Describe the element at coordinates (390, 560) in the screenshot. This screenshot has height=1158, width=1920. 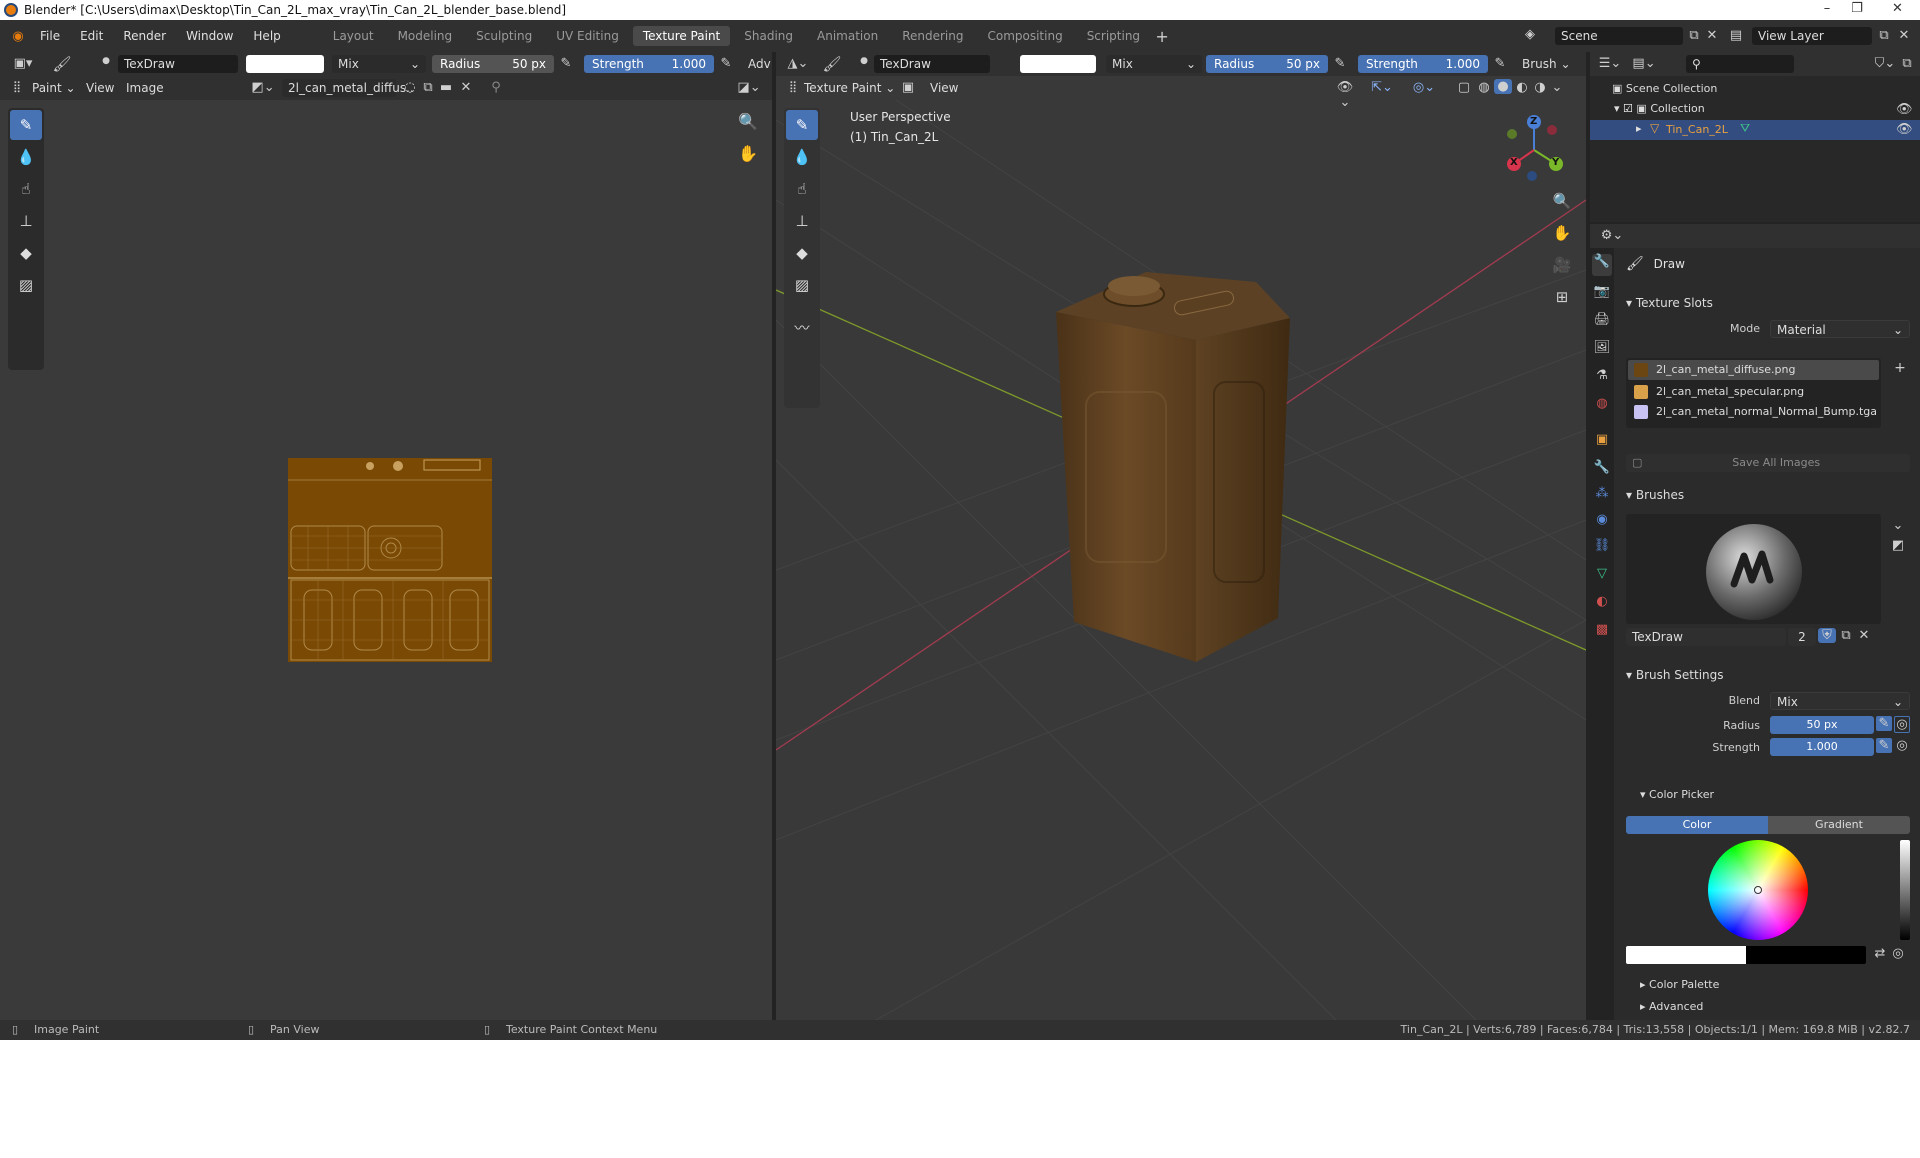
I see `texture-image` at that location.